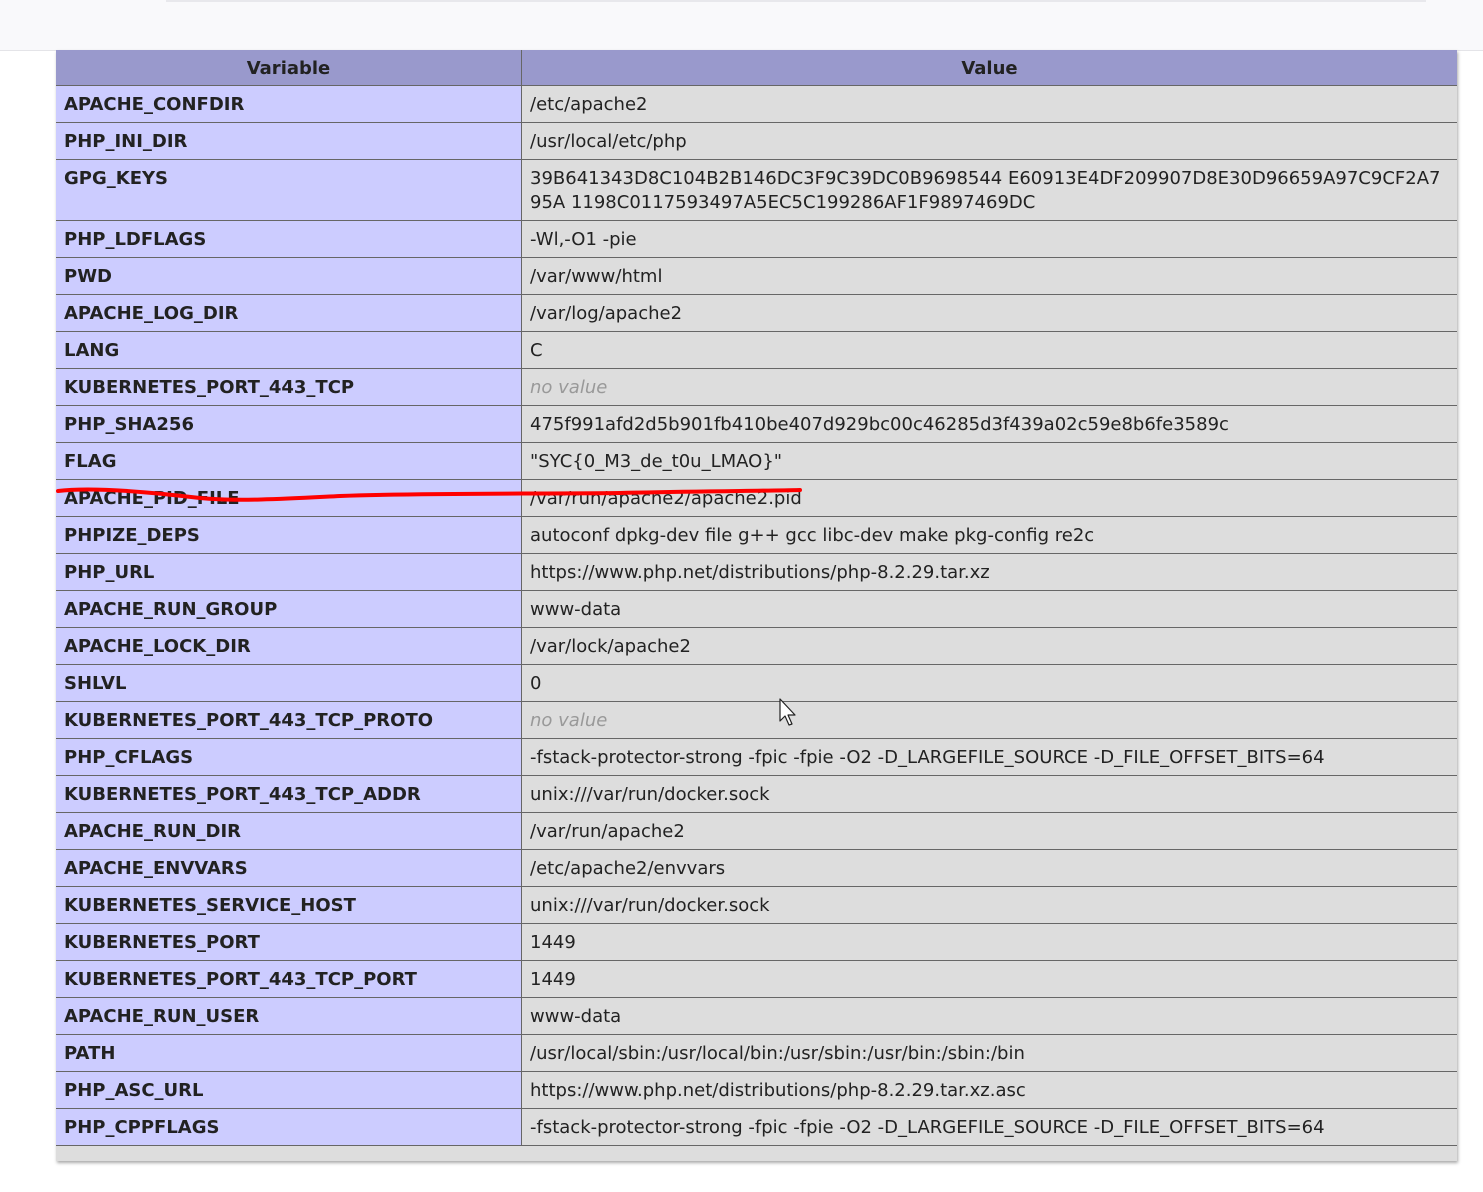 This screenshot has width=1483, height=1192. Describe the element at coordinates (289, 424) in the screenshot. I see `variable-name-cell: PHP_SHA256` at that location.